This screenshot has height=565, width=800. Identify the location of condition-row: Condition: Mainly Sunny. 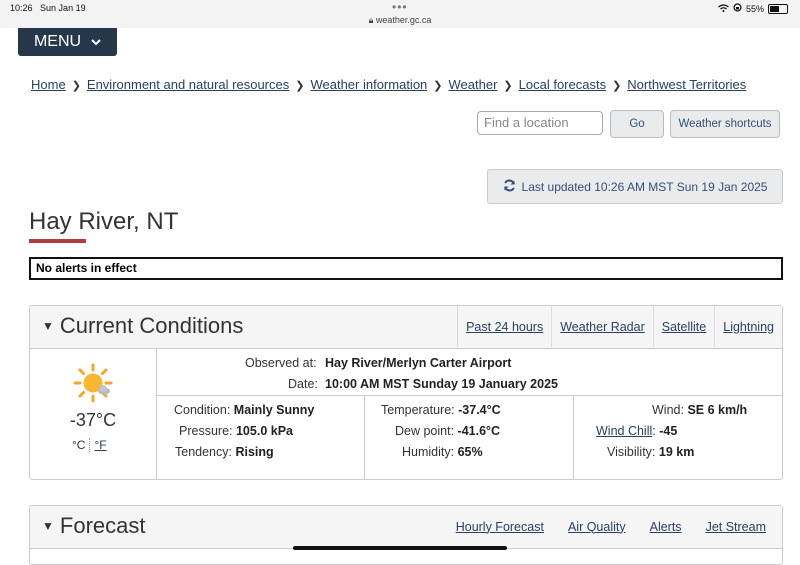
(244, 410).